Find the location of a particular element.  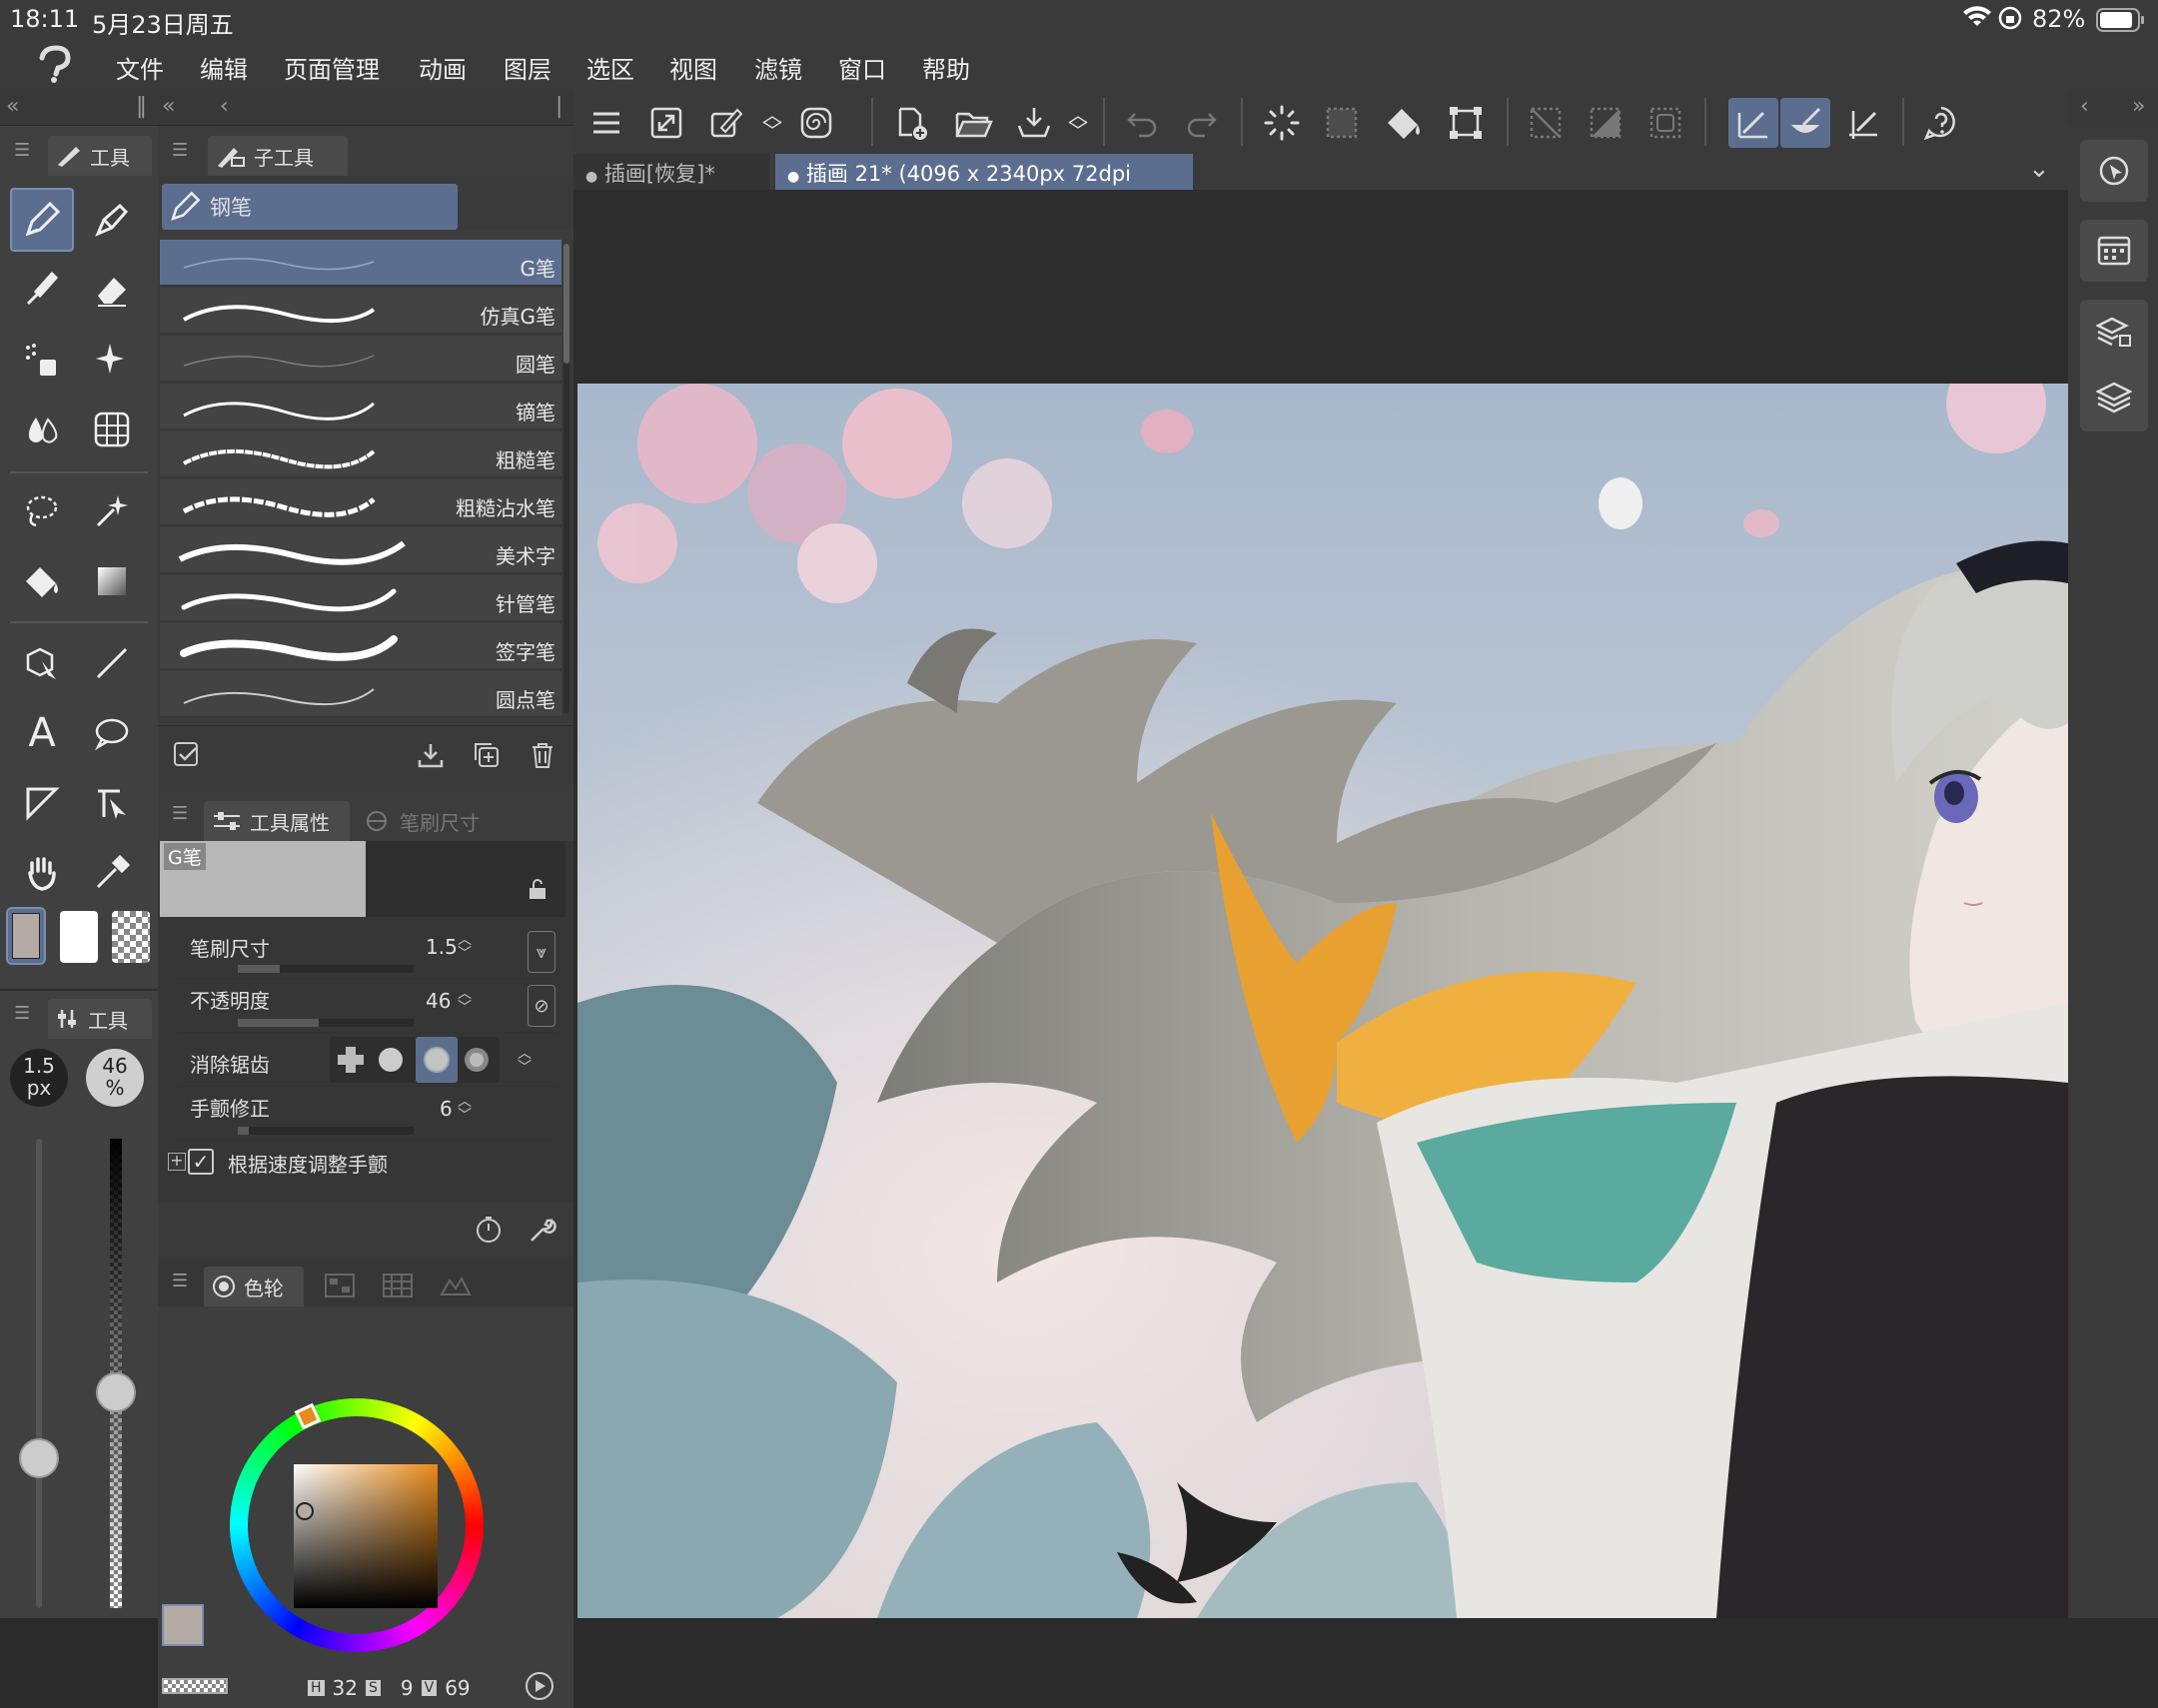

download-icon is located at coordinates (431, 755).